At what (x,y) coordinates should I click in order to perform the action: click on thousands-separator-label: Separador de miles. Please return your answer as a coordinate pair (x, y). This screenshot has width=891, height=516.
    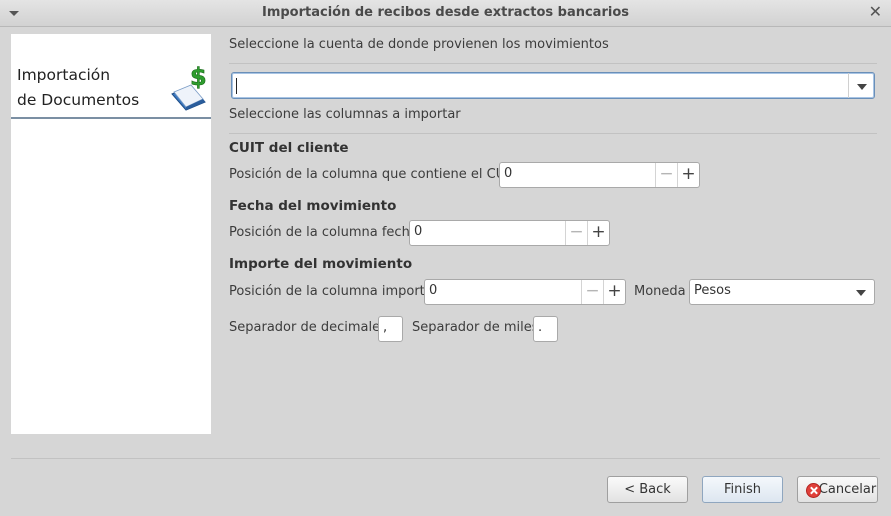
    Looking at the image, I should click on (475, 327).